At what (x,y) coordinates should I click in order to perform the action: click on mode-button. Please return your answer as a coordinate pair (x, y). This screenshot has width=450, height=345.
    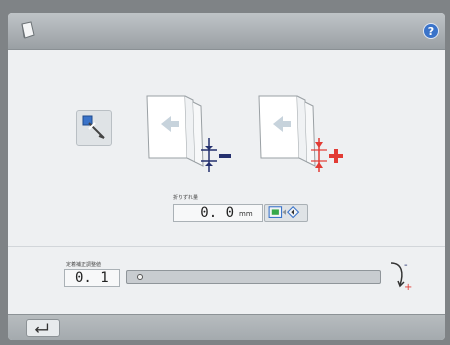
    Looking at the image, I should click on (94, 128).